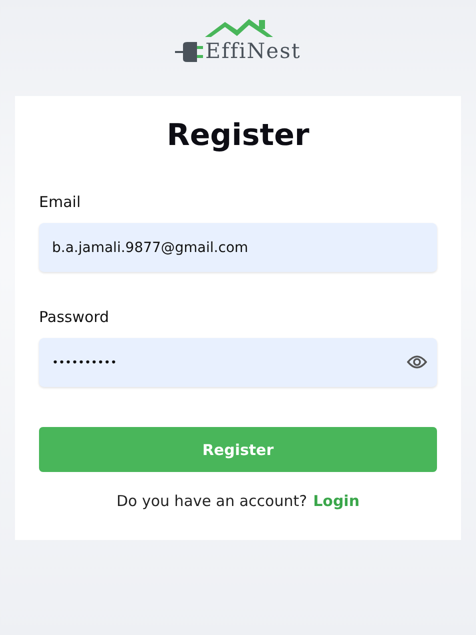 The height and width of the screenshot is (635, 476). What do you see at coordinates (189, 52) in the screenshot?
I see `plug-icon` at bounding box center [189, 52].